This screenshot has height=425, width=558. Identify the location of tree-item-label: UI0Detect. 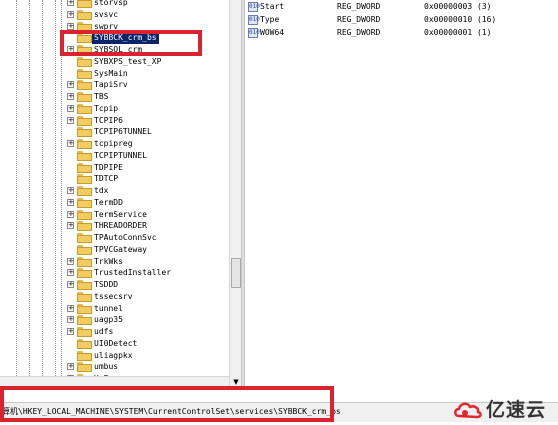
(116, 343).